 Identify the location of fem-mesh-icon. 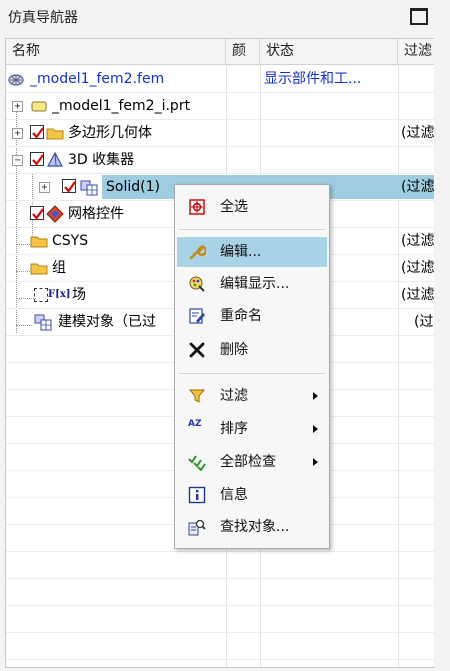
(16, 80).